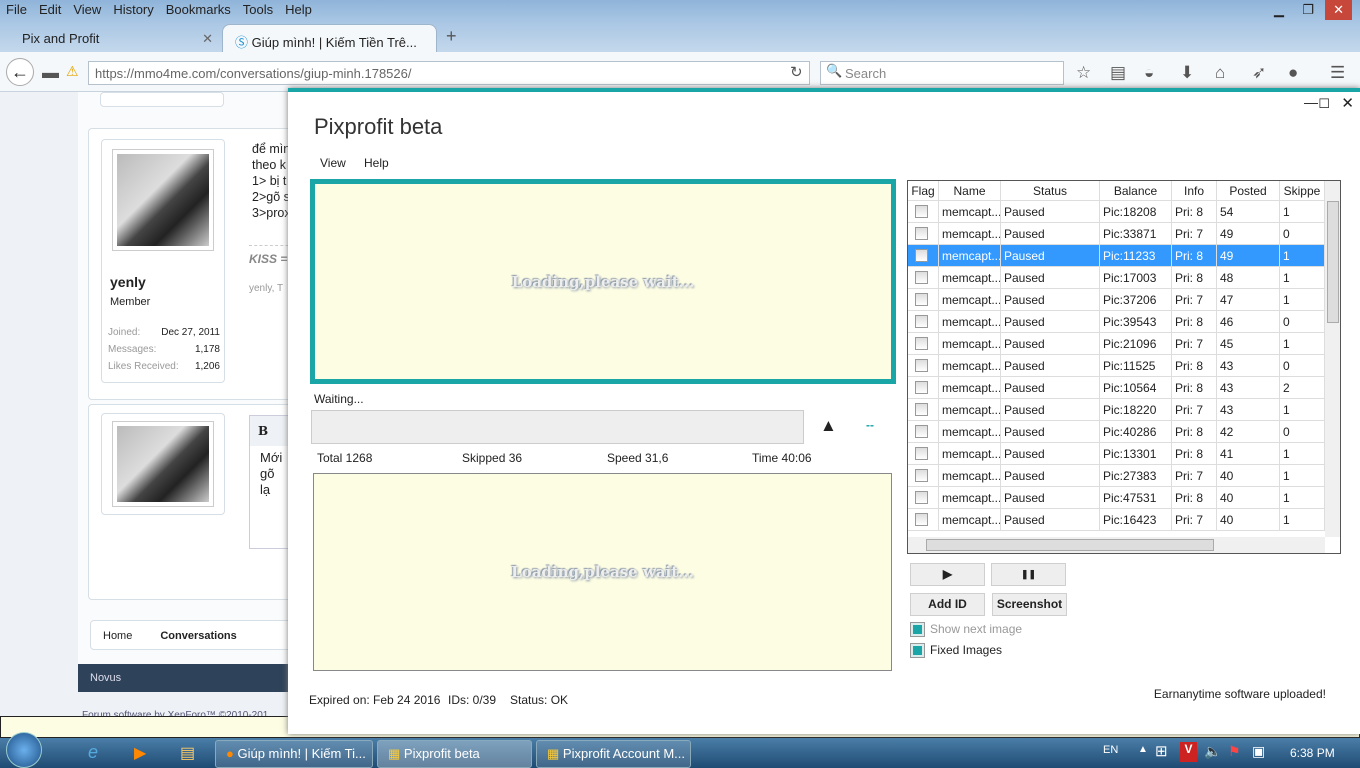 This screenshot has width=1360, height=768. I want to click on close-tab-icon: ✕, so click(207, 39).